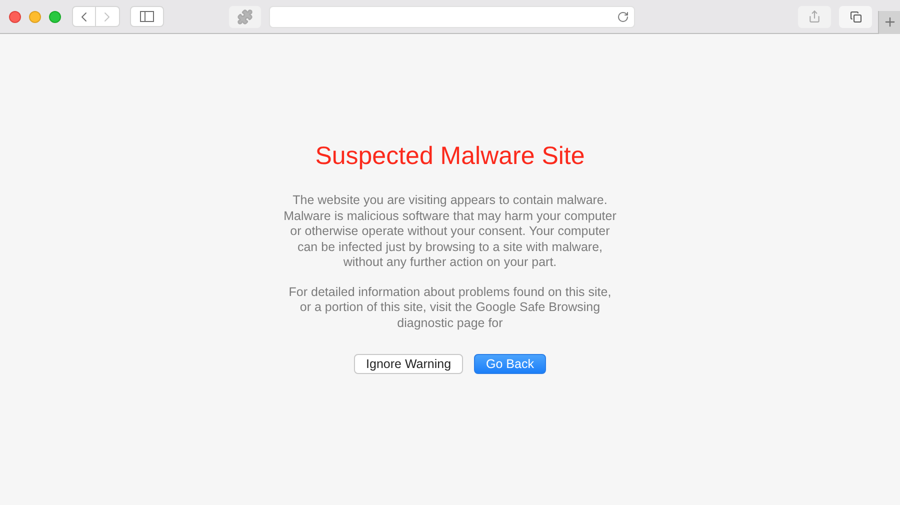 Image resolution: width=900 pixels, height=505 pixels. I want to click on puzzle-icon, so click(245, 16).